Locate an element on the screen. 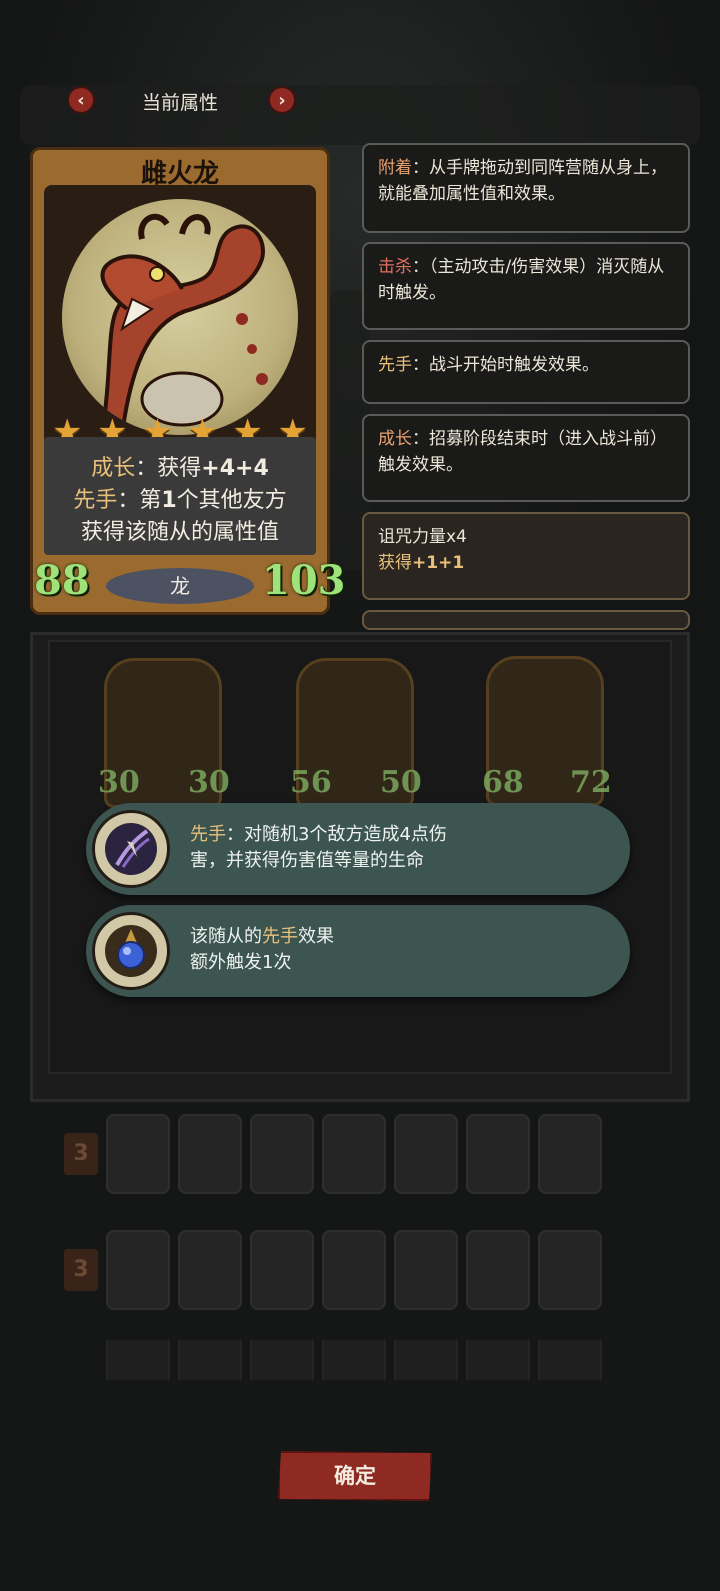 This screenshot has width=720, height=1591. info-keyword: 击杀 is located at coordinates (395, 267).